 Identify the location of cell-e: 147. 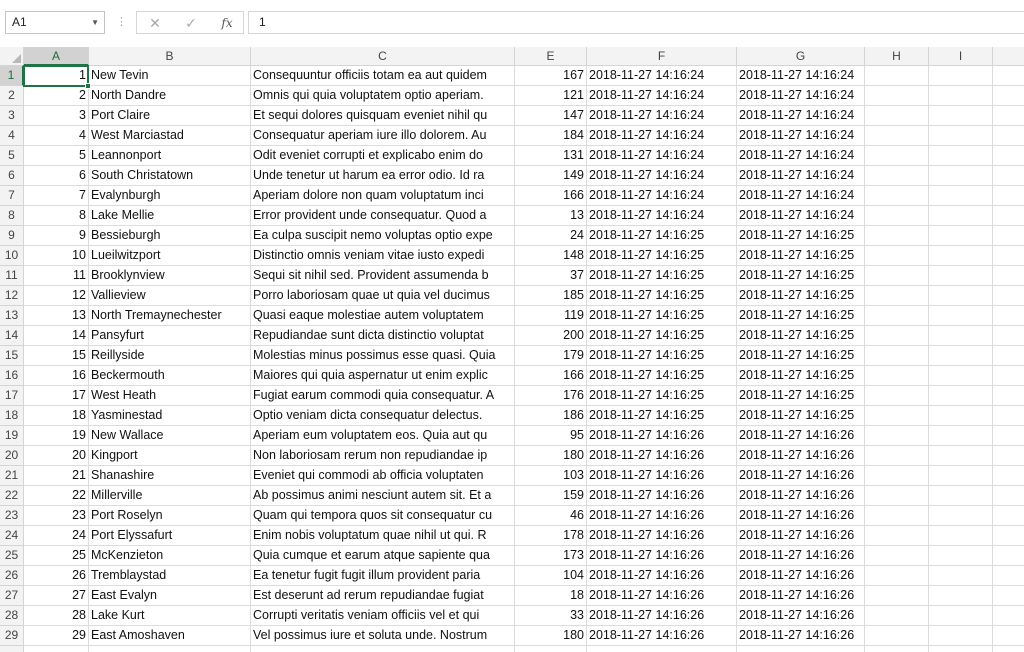
(551, 116).